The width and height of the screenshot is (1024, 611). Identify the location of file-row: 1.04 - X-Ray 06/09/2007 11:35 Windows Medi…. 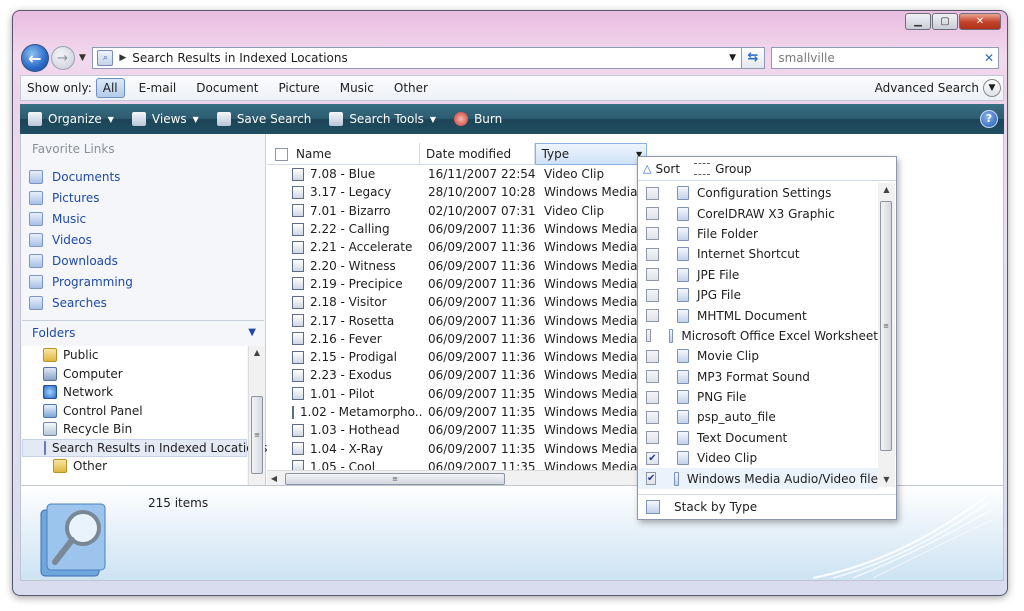
(459, 448).